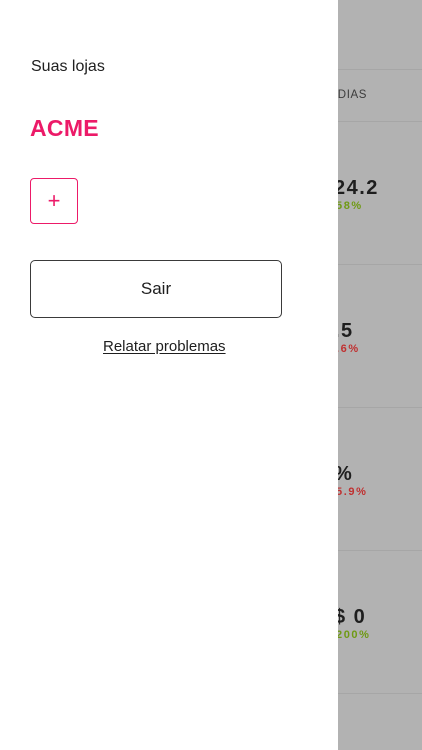 Image resolution: width=422 pixels, height=750 pixels. I want to click on metric-change: 58%, so click(349, 206).